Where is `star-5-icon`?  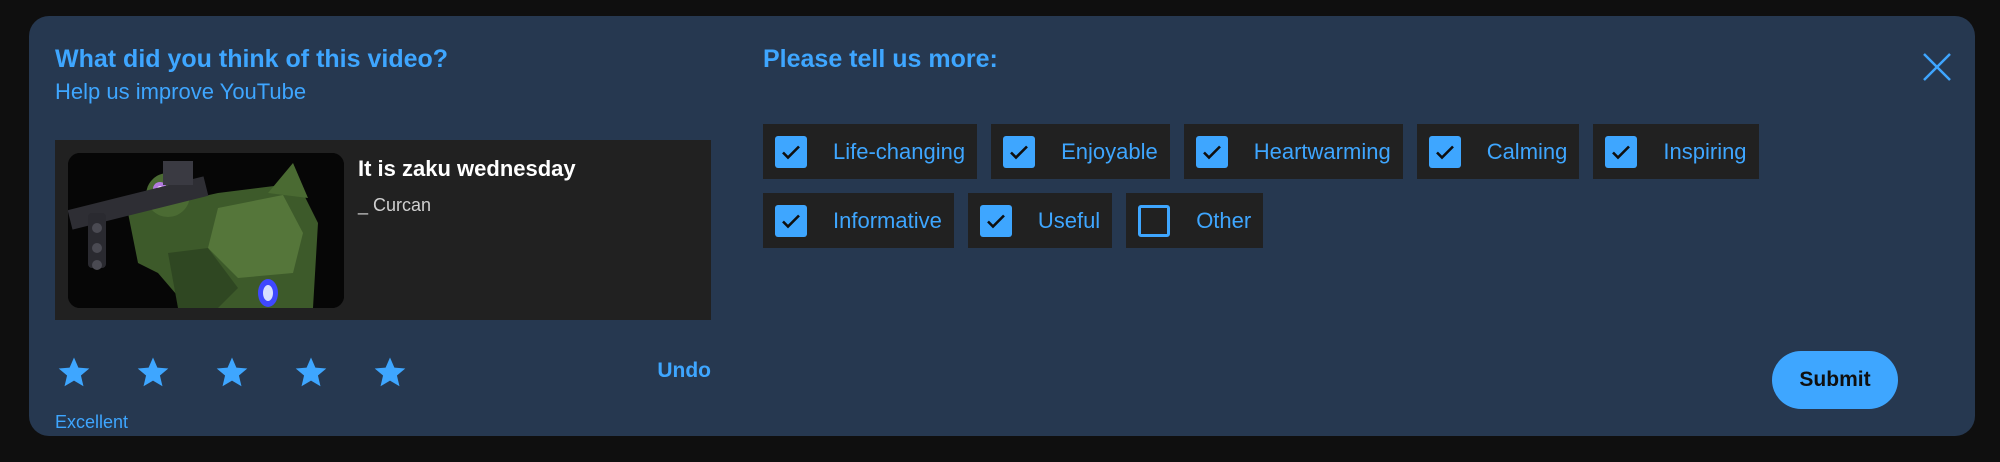 star-5-icon is located at coordinates (410, 372).